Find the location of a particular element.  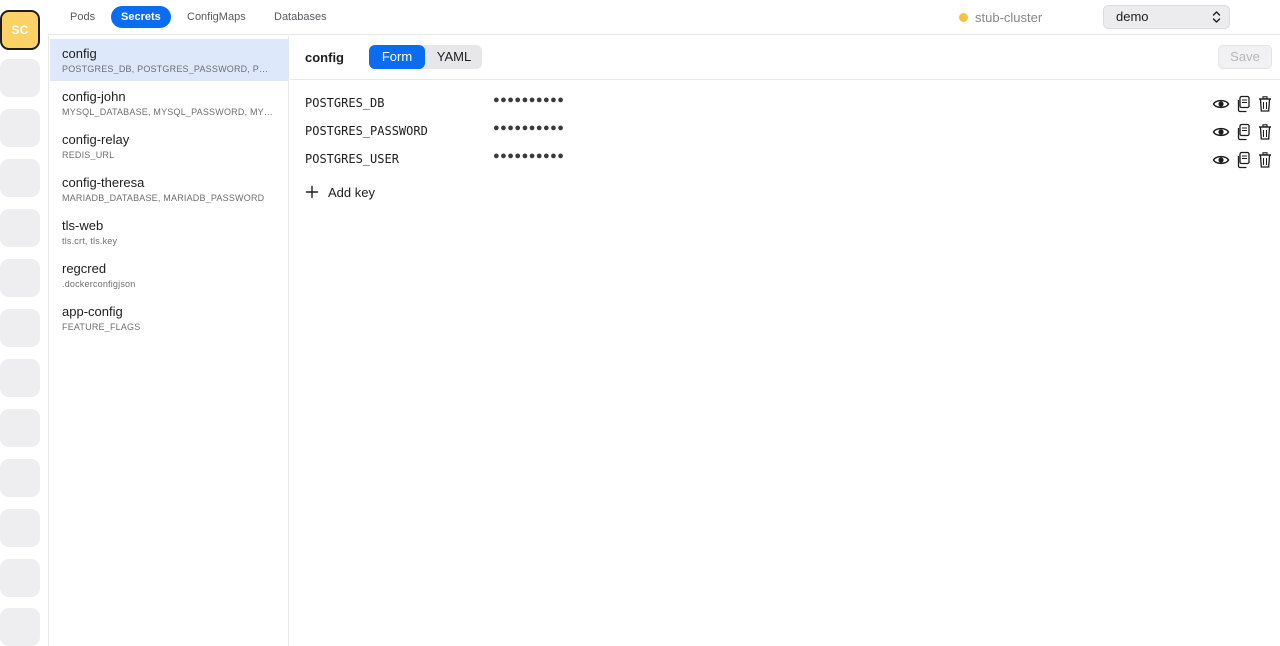

secret-keys: .dockerconfigjson is located at coordinates (99, 284).